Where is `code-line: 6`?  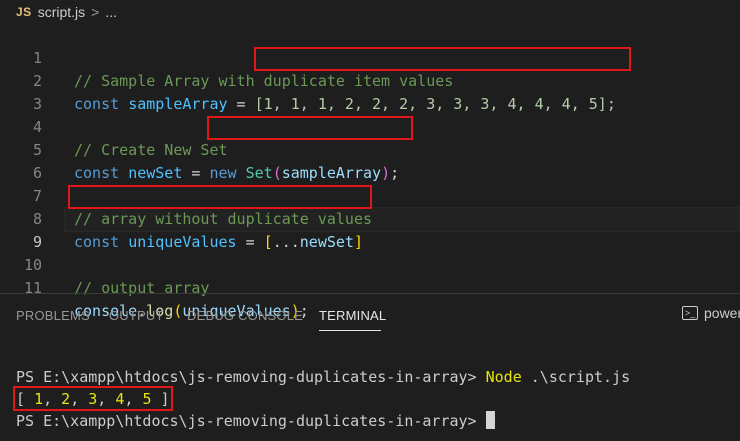
code-line: 6 is located at coordinates (370, 160).